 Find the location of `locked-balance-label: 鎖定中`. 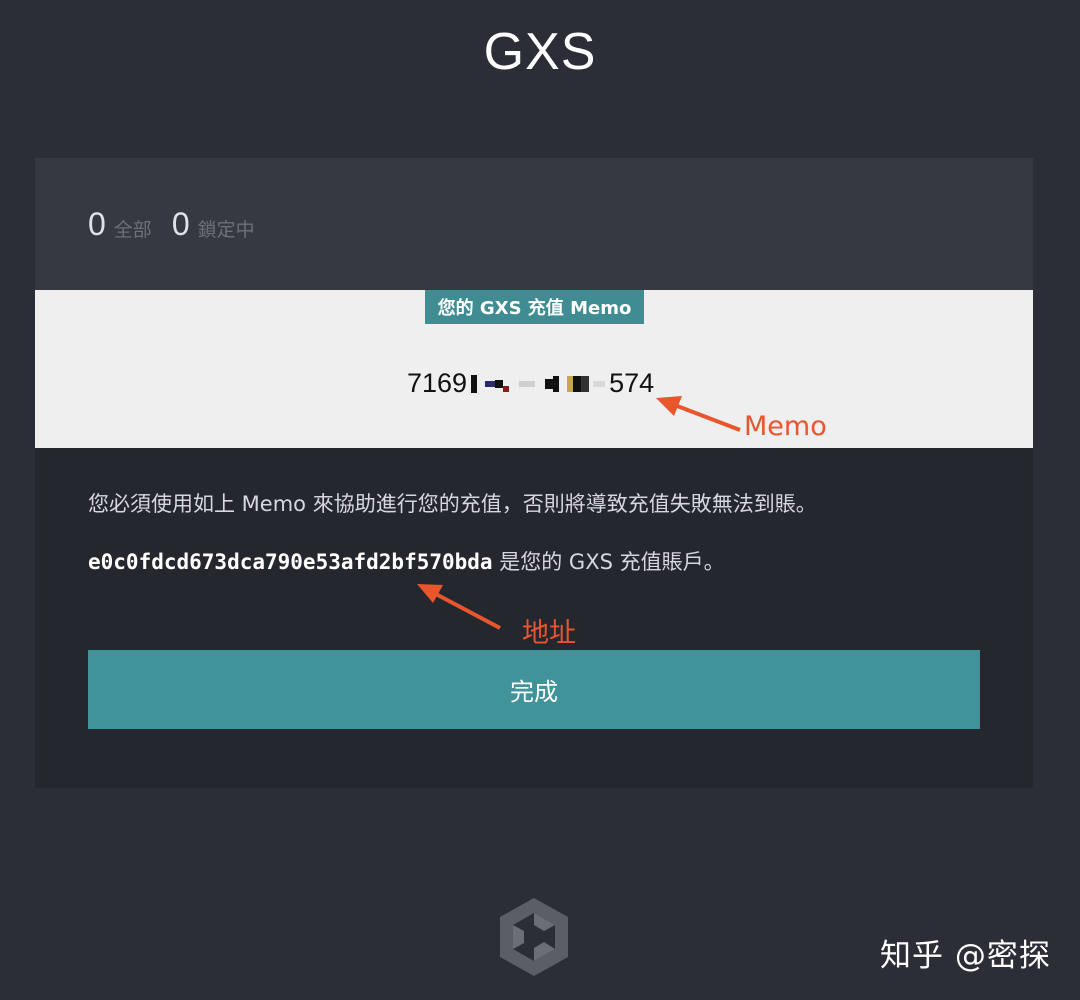

locked-balance-label: 鎖定中 is located at coordinates (226, 229).